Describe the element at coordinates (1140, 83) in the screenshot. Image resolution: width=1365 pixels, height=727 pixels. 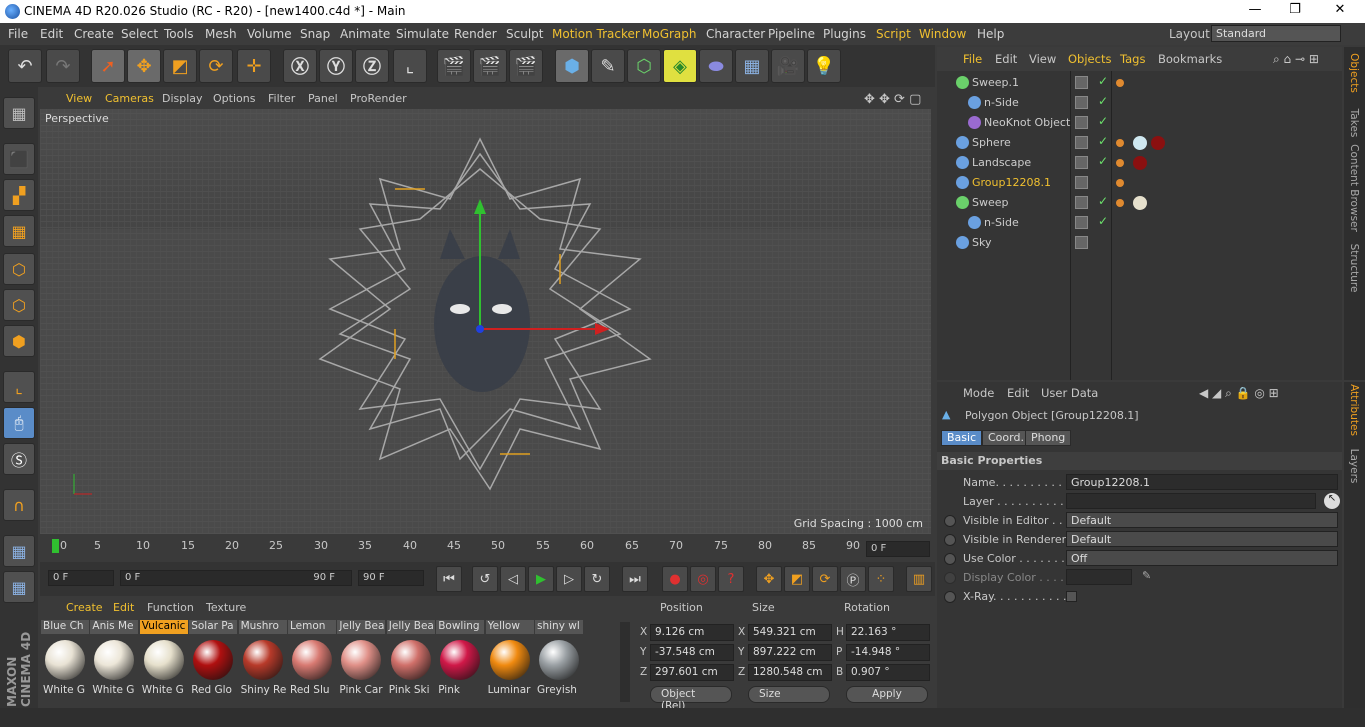
I see `object-row: Sweep.1 ✓` at that location.